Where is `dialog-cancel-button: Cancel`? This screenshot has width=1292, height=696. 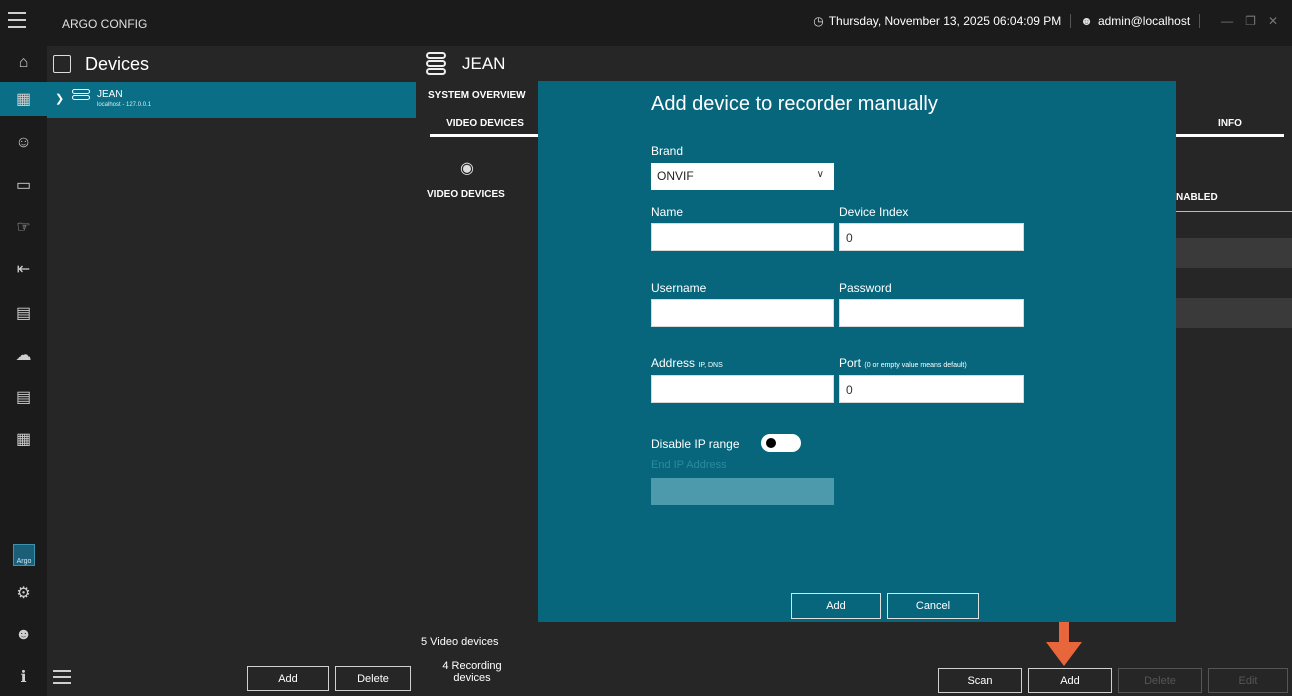 dialog-cancel-button: Cancel is located at coordinates (933, 606).